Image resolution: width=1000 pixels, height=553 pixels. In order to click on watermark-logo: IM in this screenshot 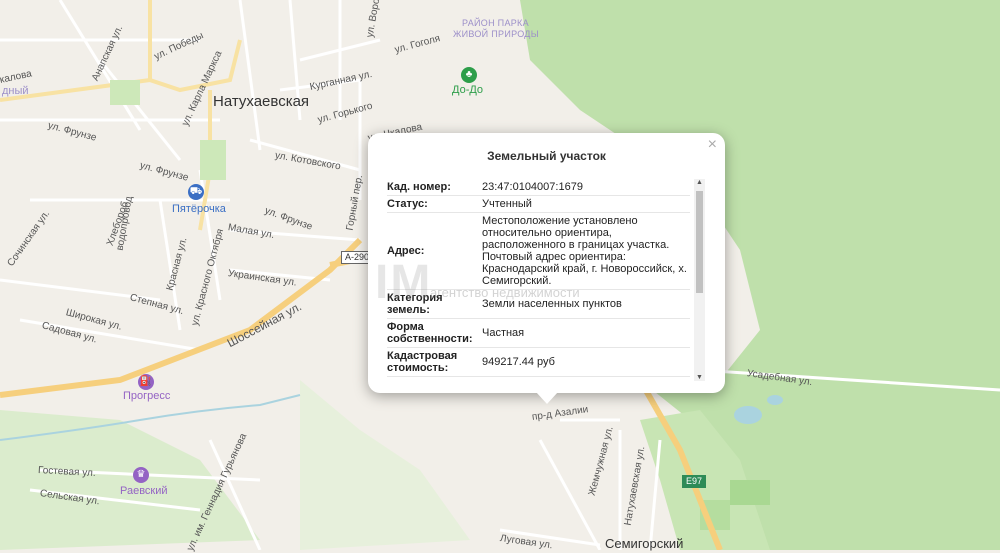, I will do `click(404, 282)`.